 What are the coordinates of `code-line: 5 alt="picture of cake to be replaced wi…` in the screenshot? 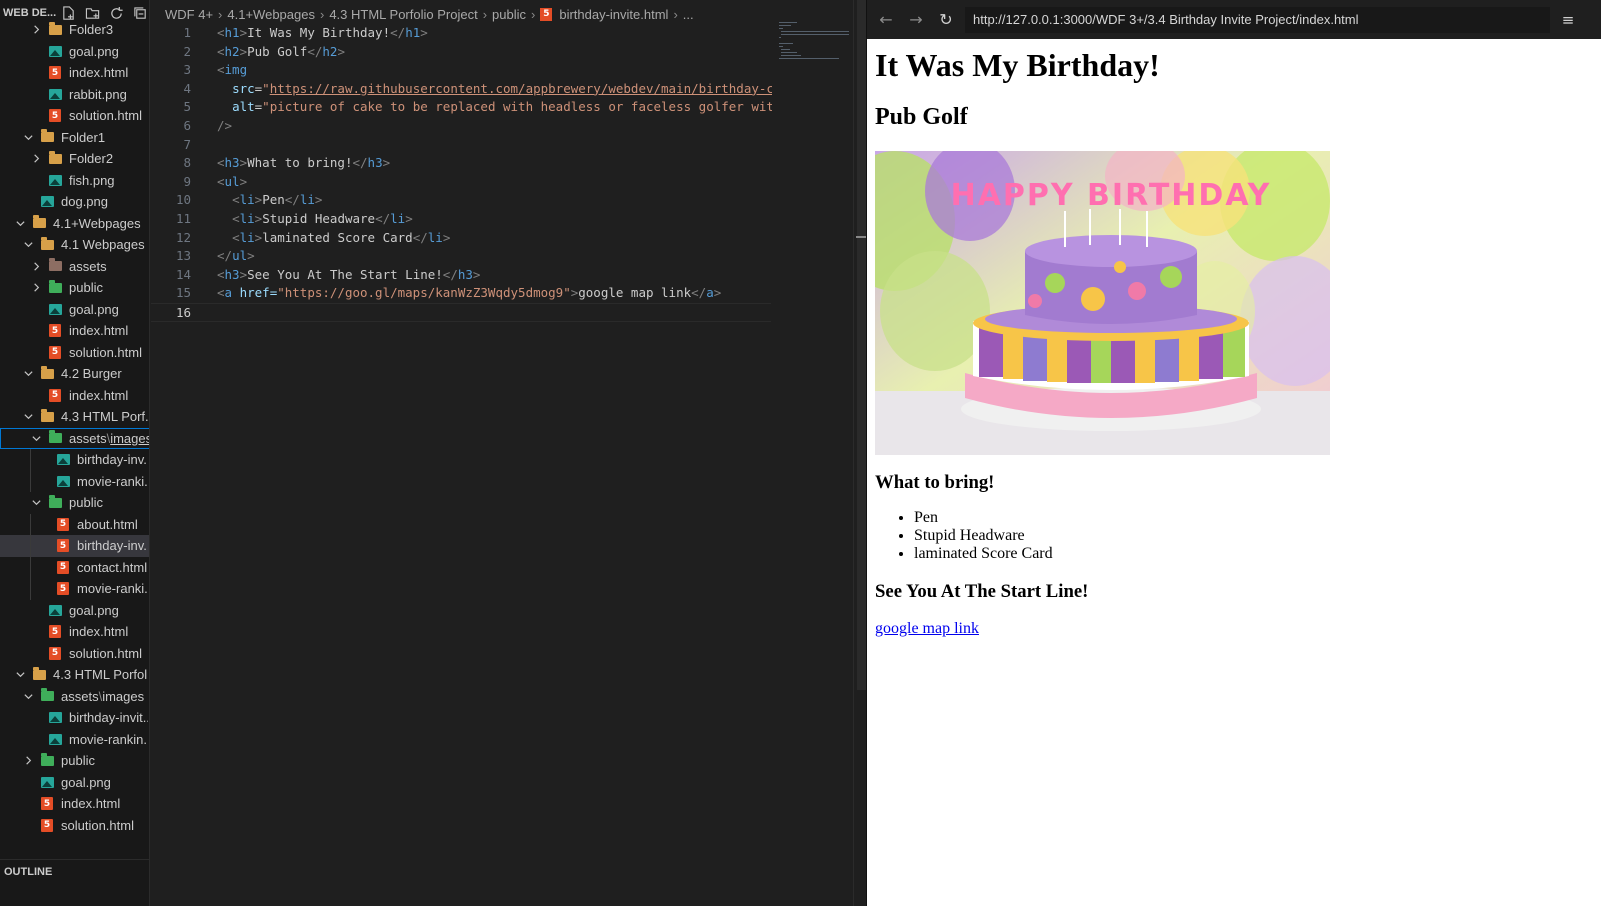 It's located at (461, 107).